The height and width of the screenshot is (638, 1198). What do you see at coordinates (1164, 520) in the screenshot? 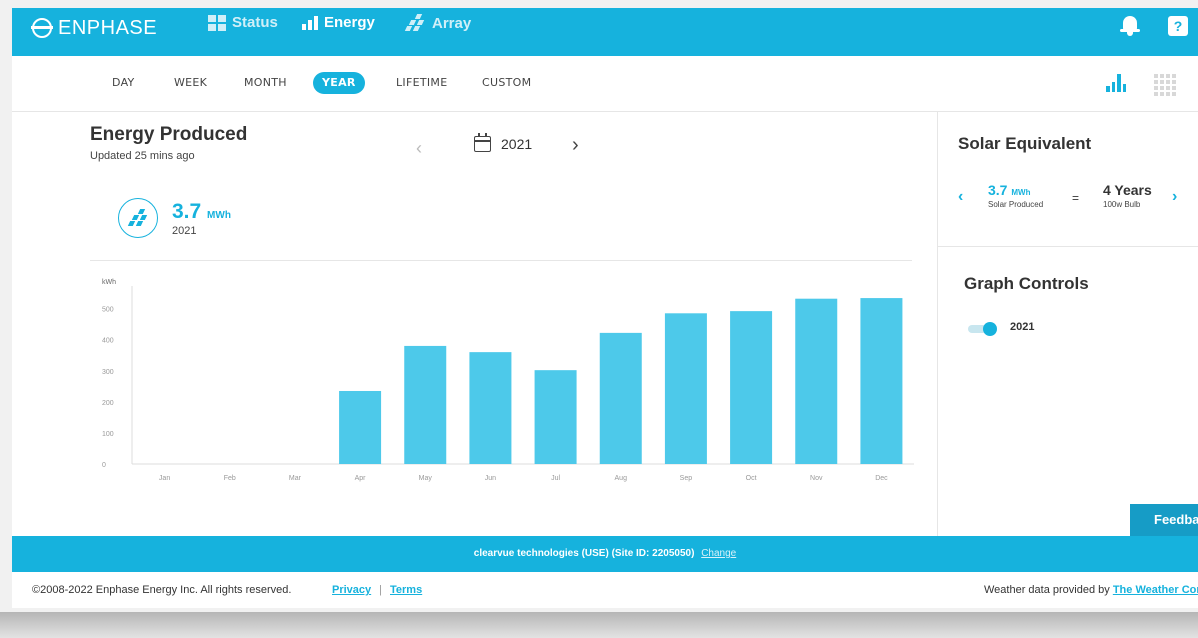
I see `feedback-button: Feedback` at bounding box center [1164, 520].